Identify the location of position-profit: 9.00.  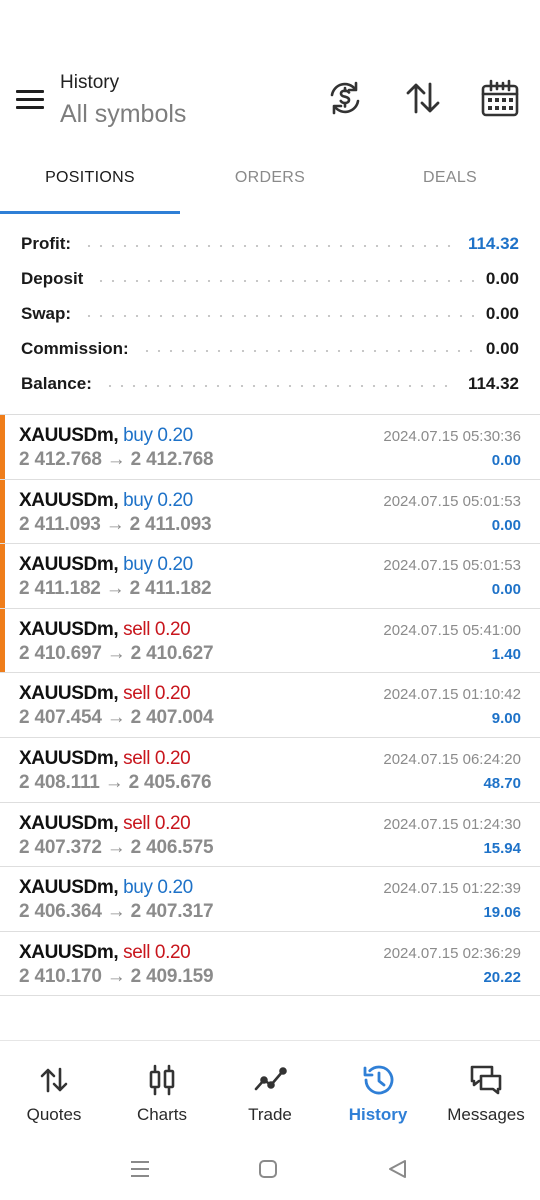
(506, 719).